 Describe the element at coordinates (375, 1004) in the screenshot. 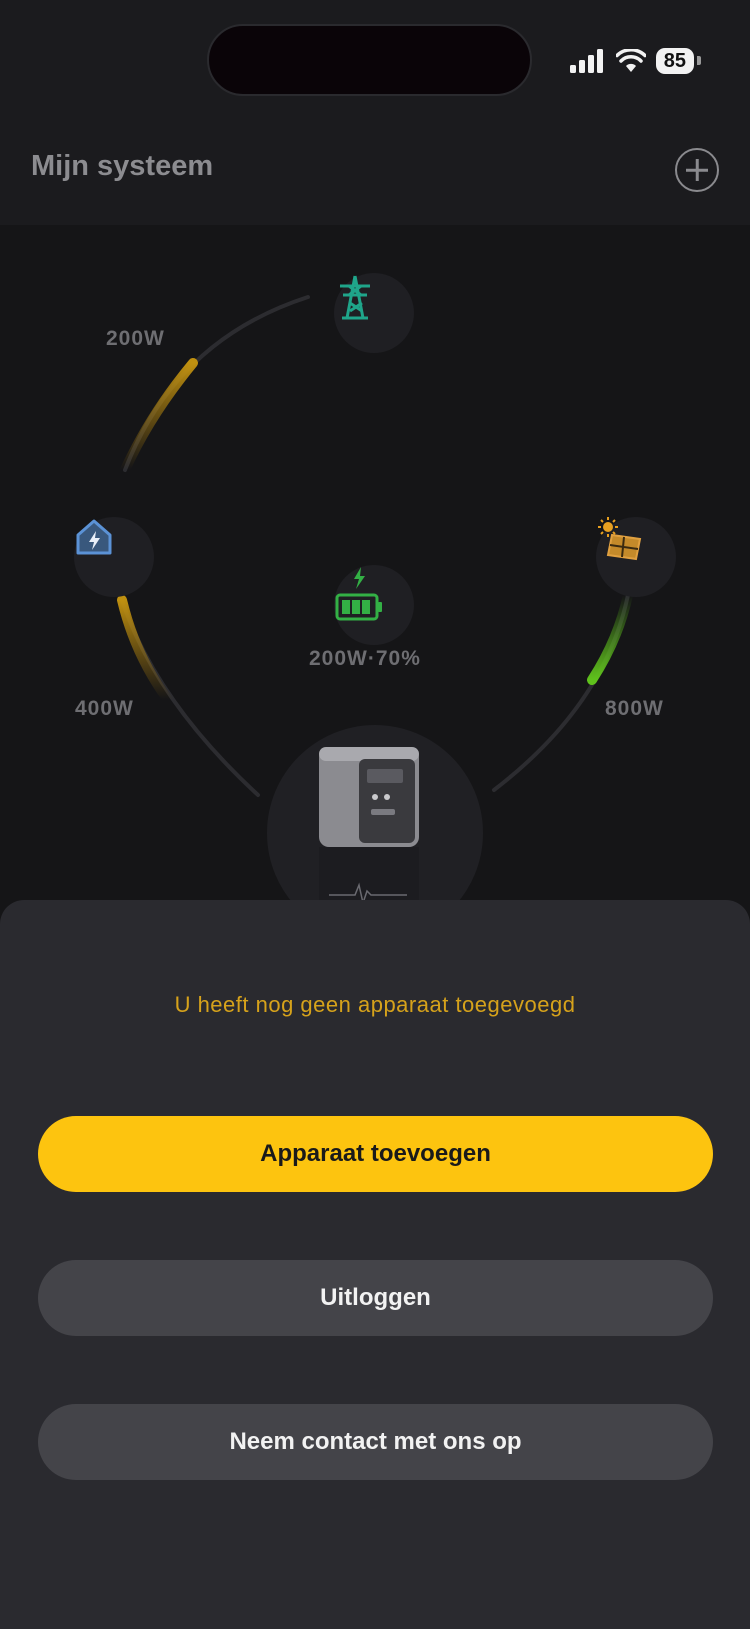

I see `no-device-message: U heeft nog geen apparaat toegevoegd` at that location.